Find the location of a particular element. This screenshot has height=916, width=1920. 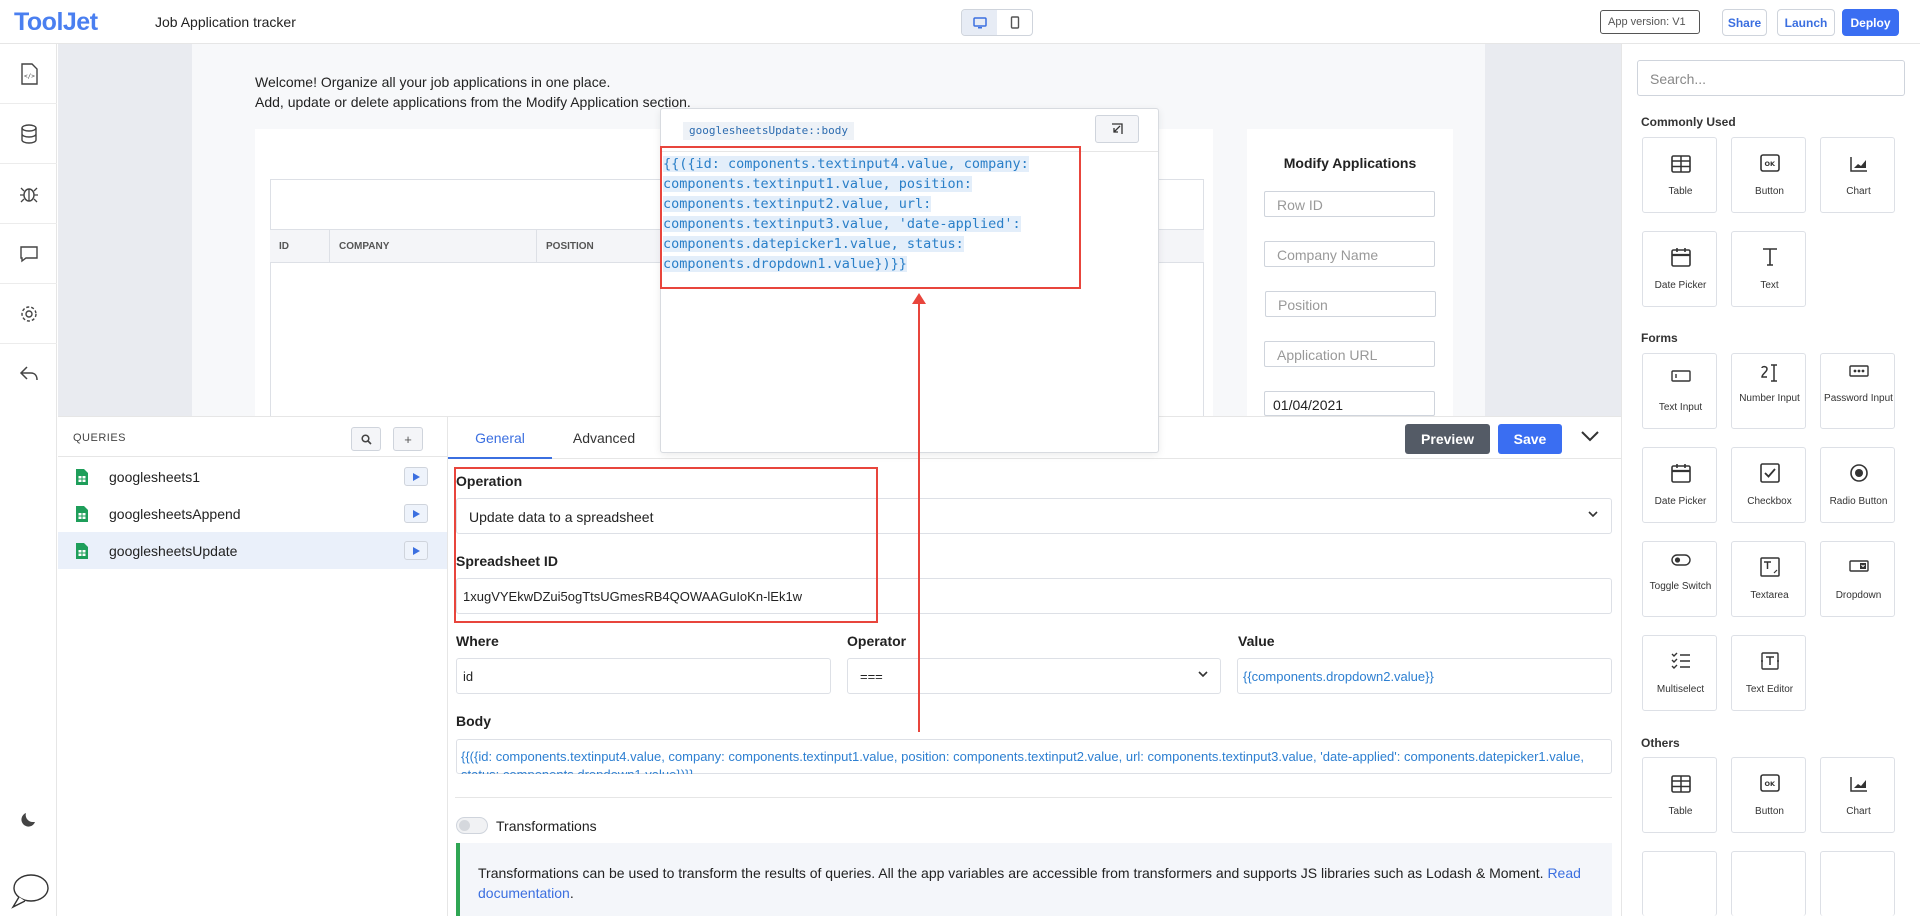

widget-textarea: Textarea is located at coordinates (1768, 579).